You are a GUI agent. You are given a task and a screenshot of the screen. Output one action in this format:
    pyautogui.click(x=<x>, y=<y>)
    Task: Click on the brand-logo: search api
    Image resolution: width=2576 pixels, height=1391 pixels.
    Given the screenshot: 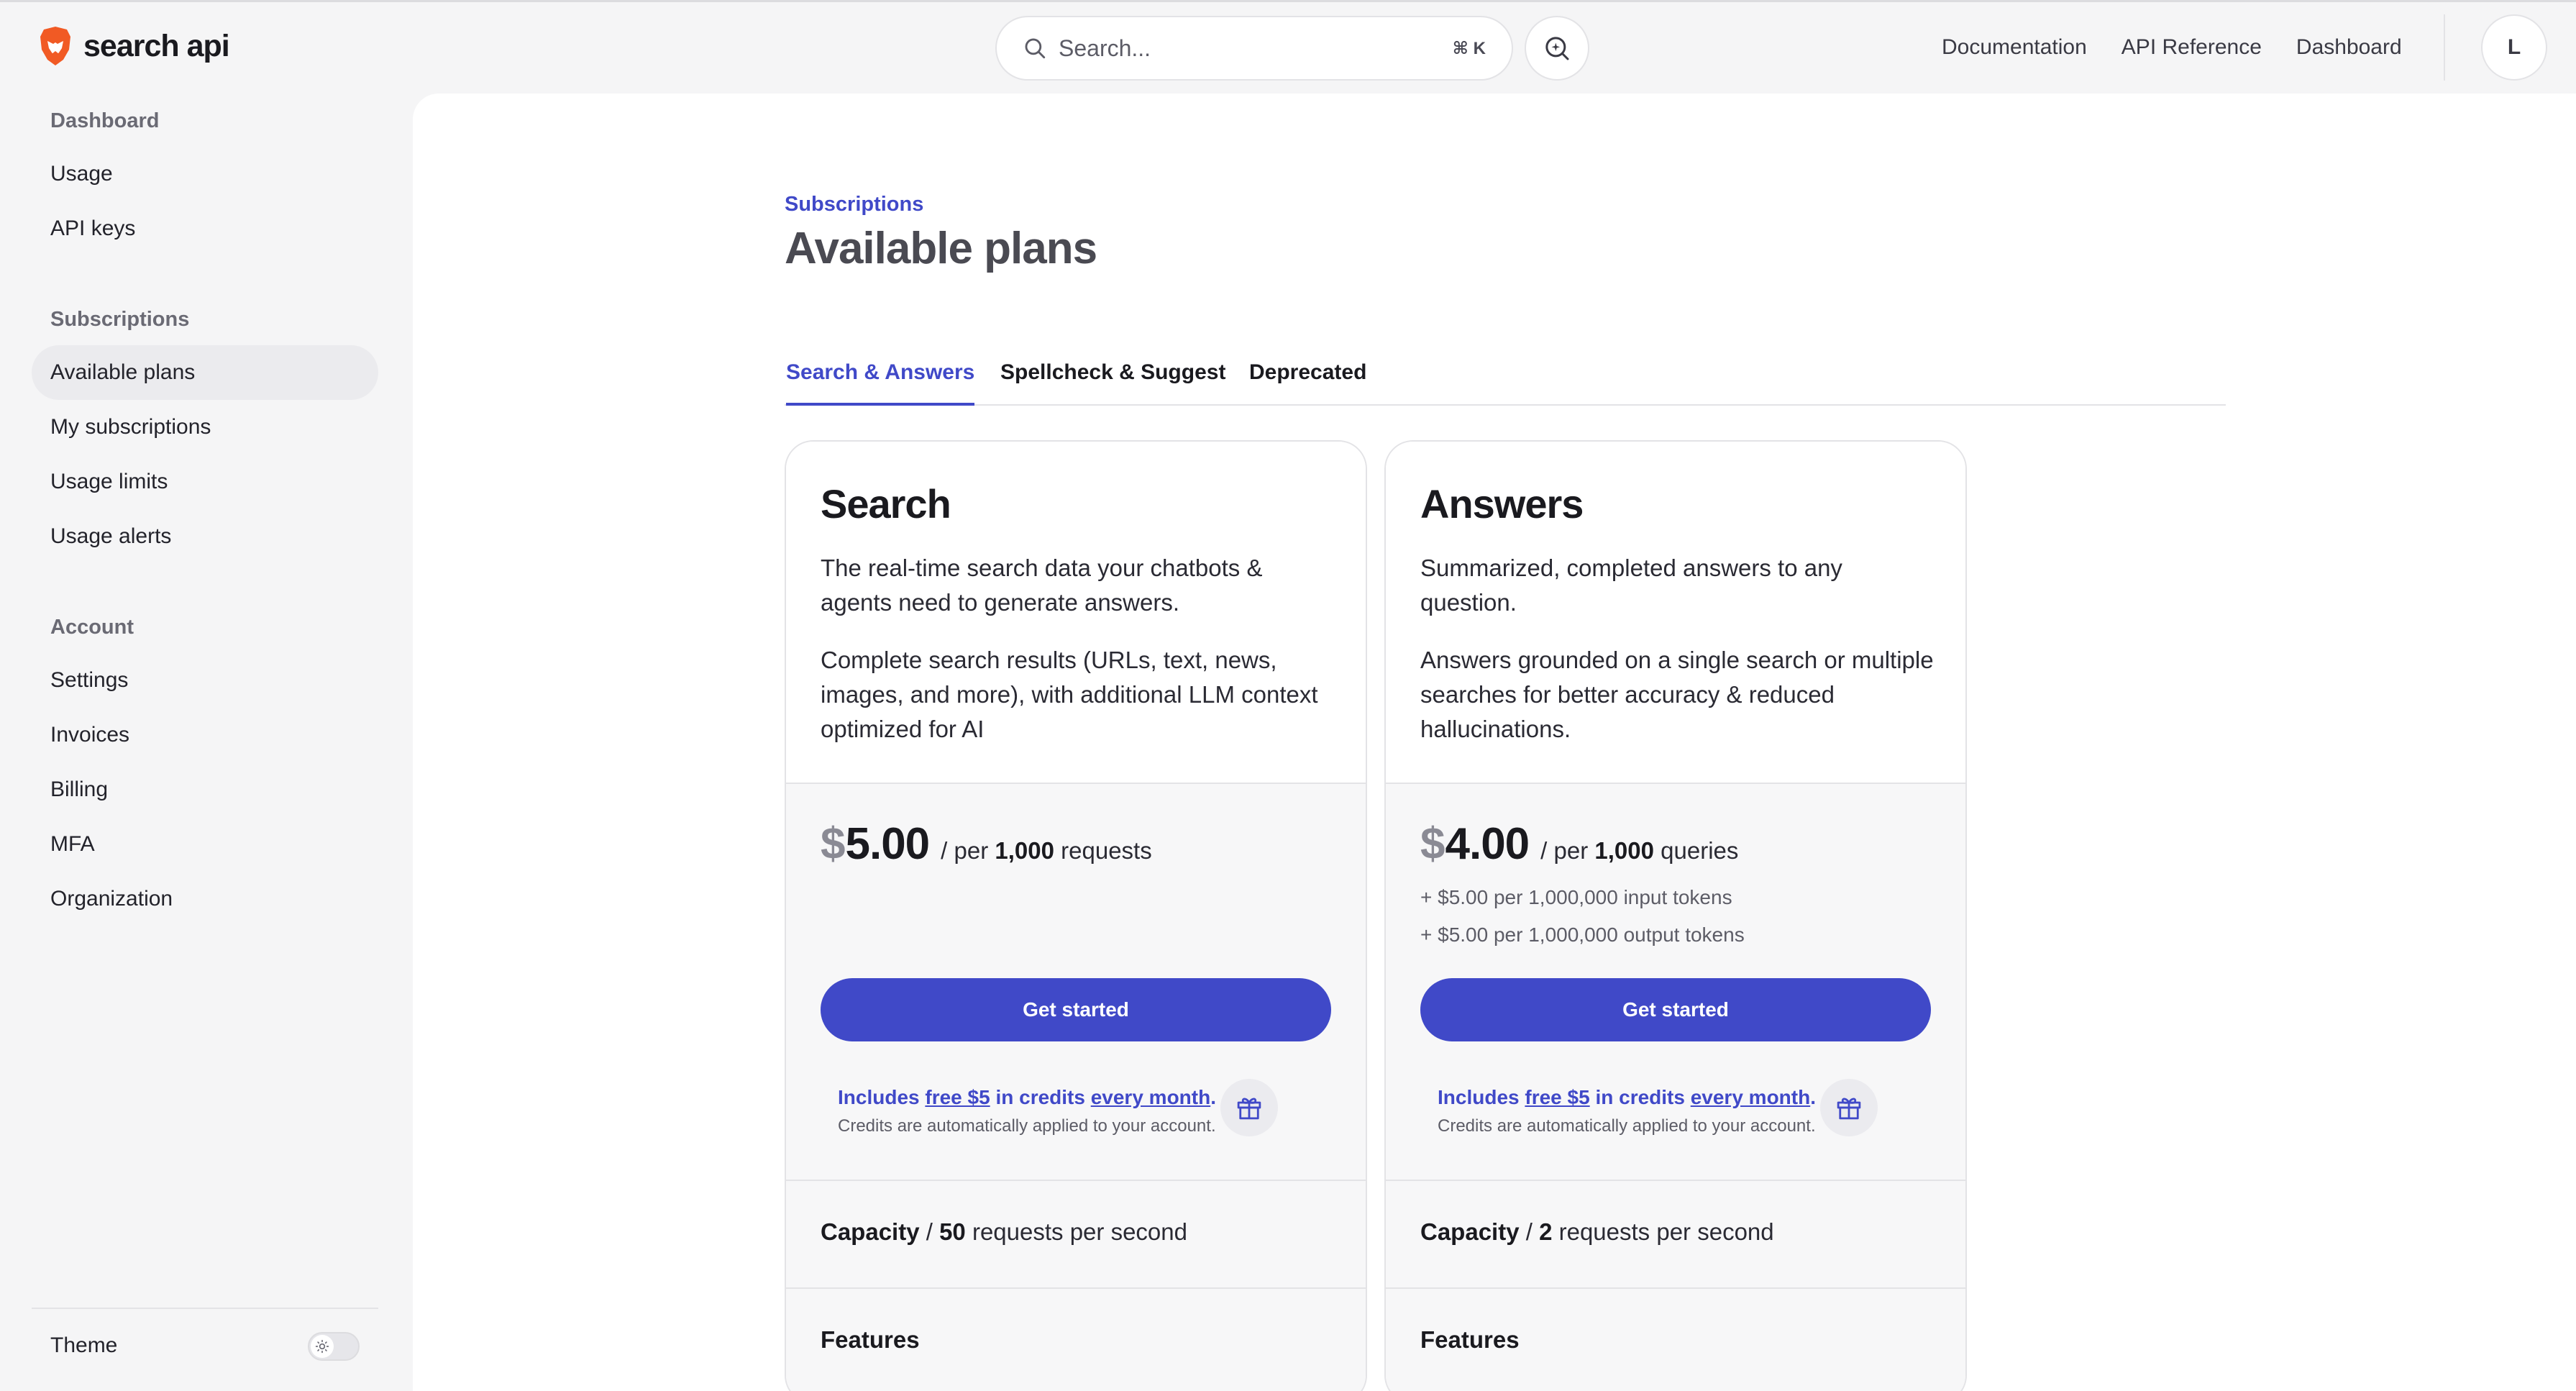 What is the action you would take?
    pyautogui.click(x=133, y=46)
    